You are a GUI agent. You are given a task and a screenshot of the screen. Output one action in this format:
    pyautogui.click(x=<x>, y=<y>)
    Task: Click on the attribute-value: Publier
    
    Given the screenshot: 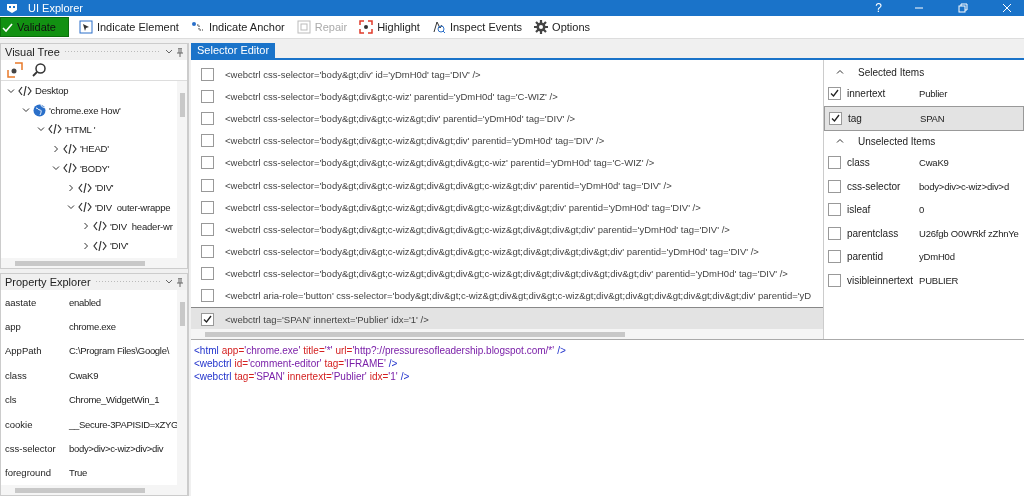 What is the action you would take?
    pyautogui.click(x=933, y=94)
    